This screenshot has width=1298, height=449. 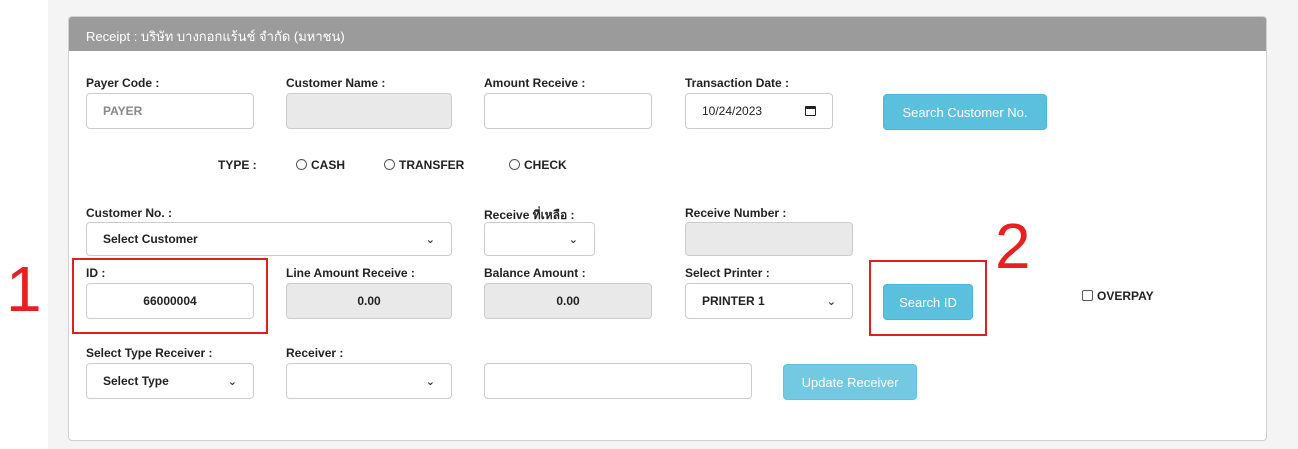 What do you see at coordinates (389, 164) in the screenshot?
I see `transfer-radio` at bounding box center [389, 164].